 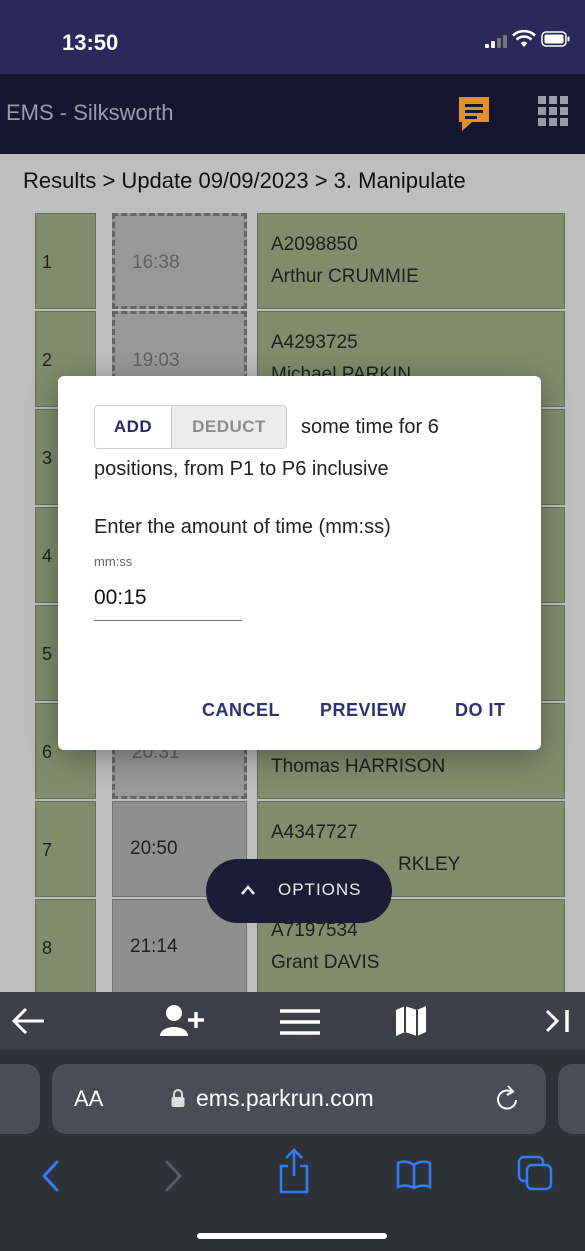 I want to click on time-field-label: mm:ss, so click(x=113, y=561).